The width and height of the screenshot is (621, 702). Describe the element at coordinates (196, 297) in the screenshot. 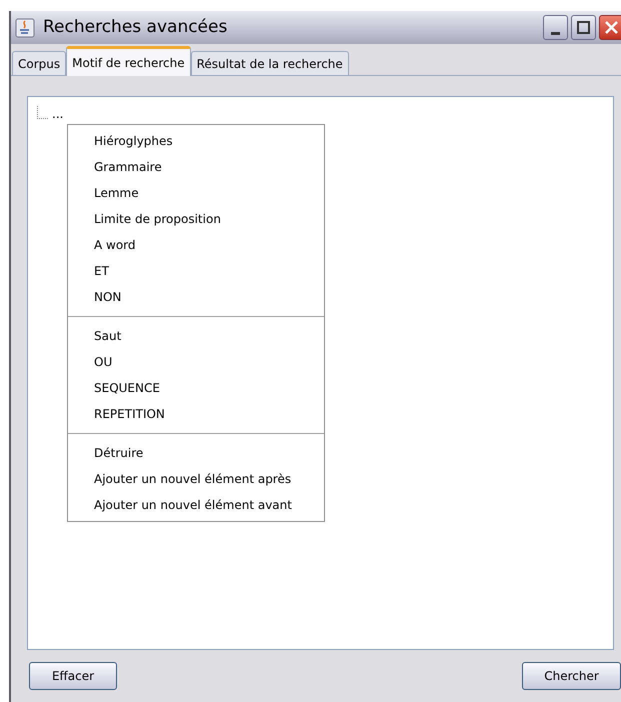

I see `menu-item: NON` at that location.